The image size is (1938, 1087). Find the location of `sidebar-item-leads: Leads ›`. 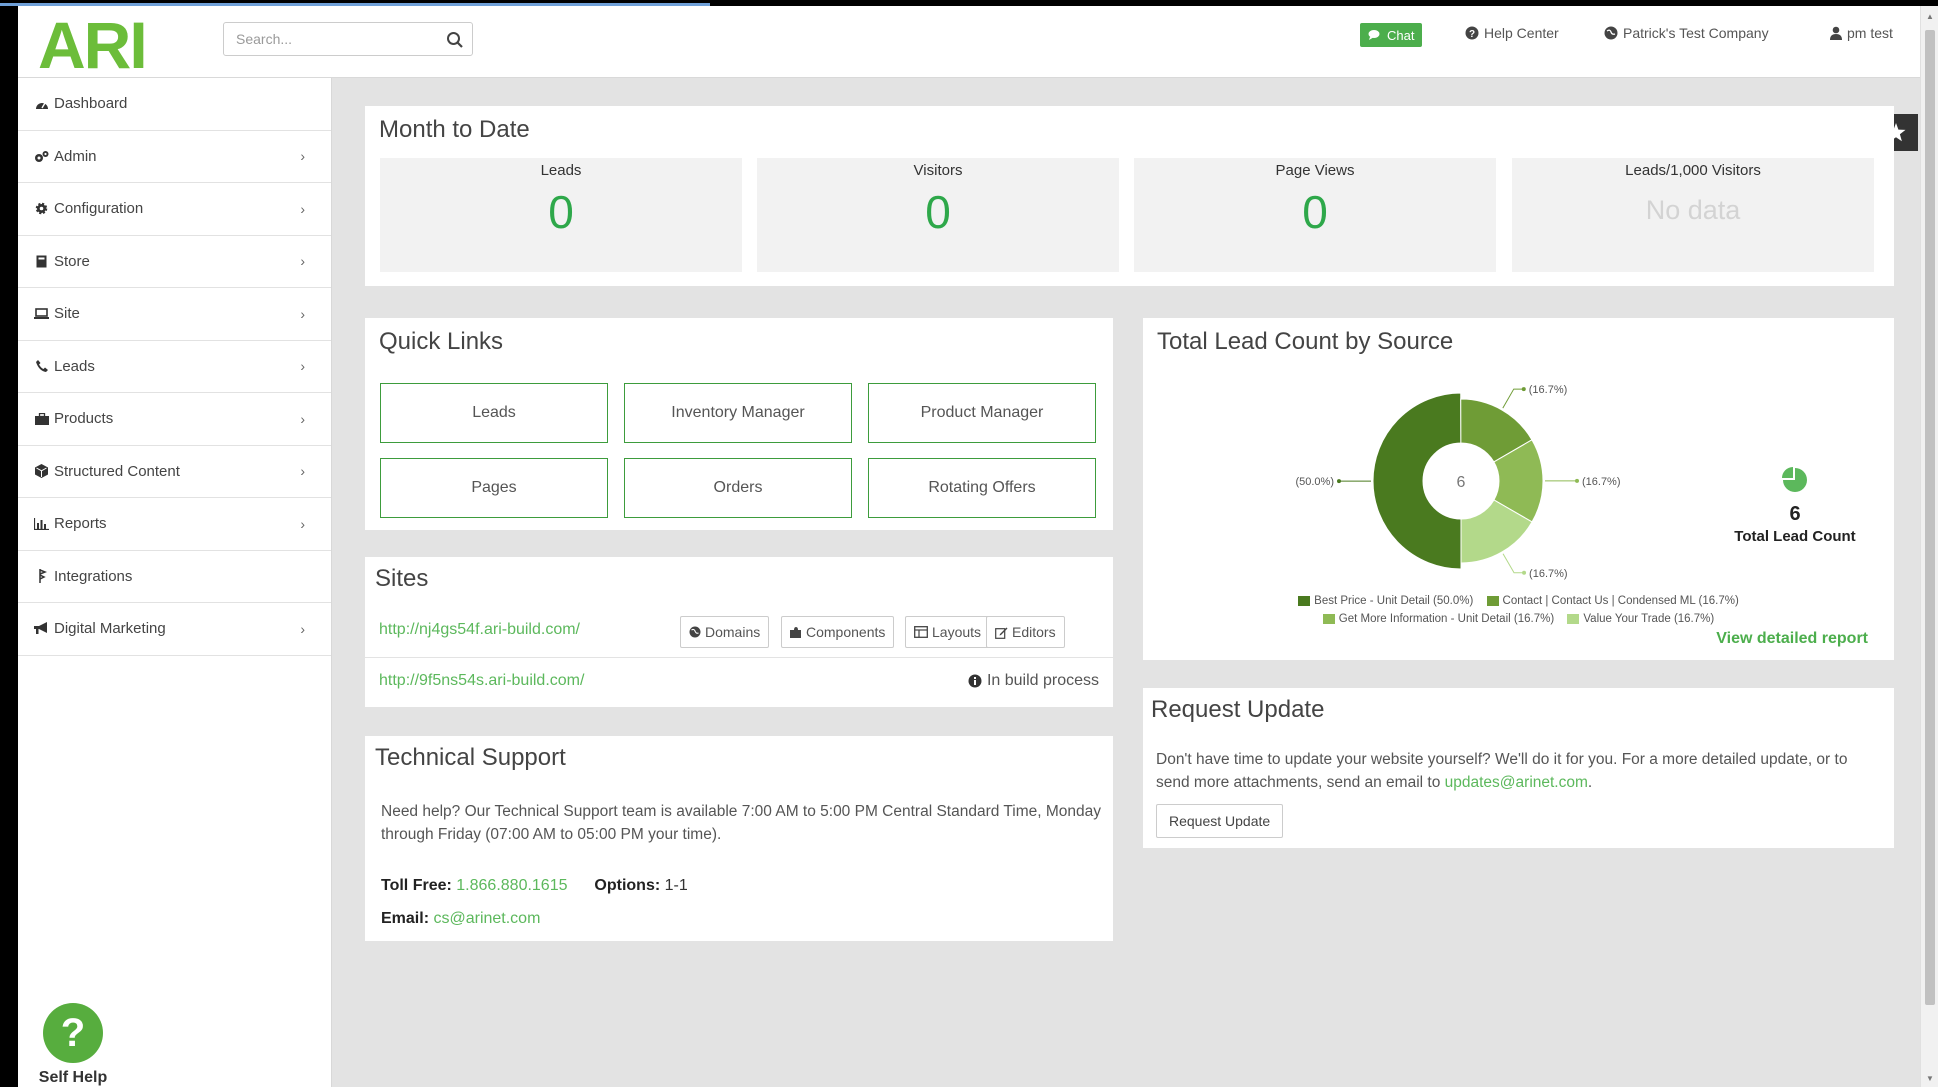

sidebar-item-leads: Leads › is located at coordinates (174, 367).